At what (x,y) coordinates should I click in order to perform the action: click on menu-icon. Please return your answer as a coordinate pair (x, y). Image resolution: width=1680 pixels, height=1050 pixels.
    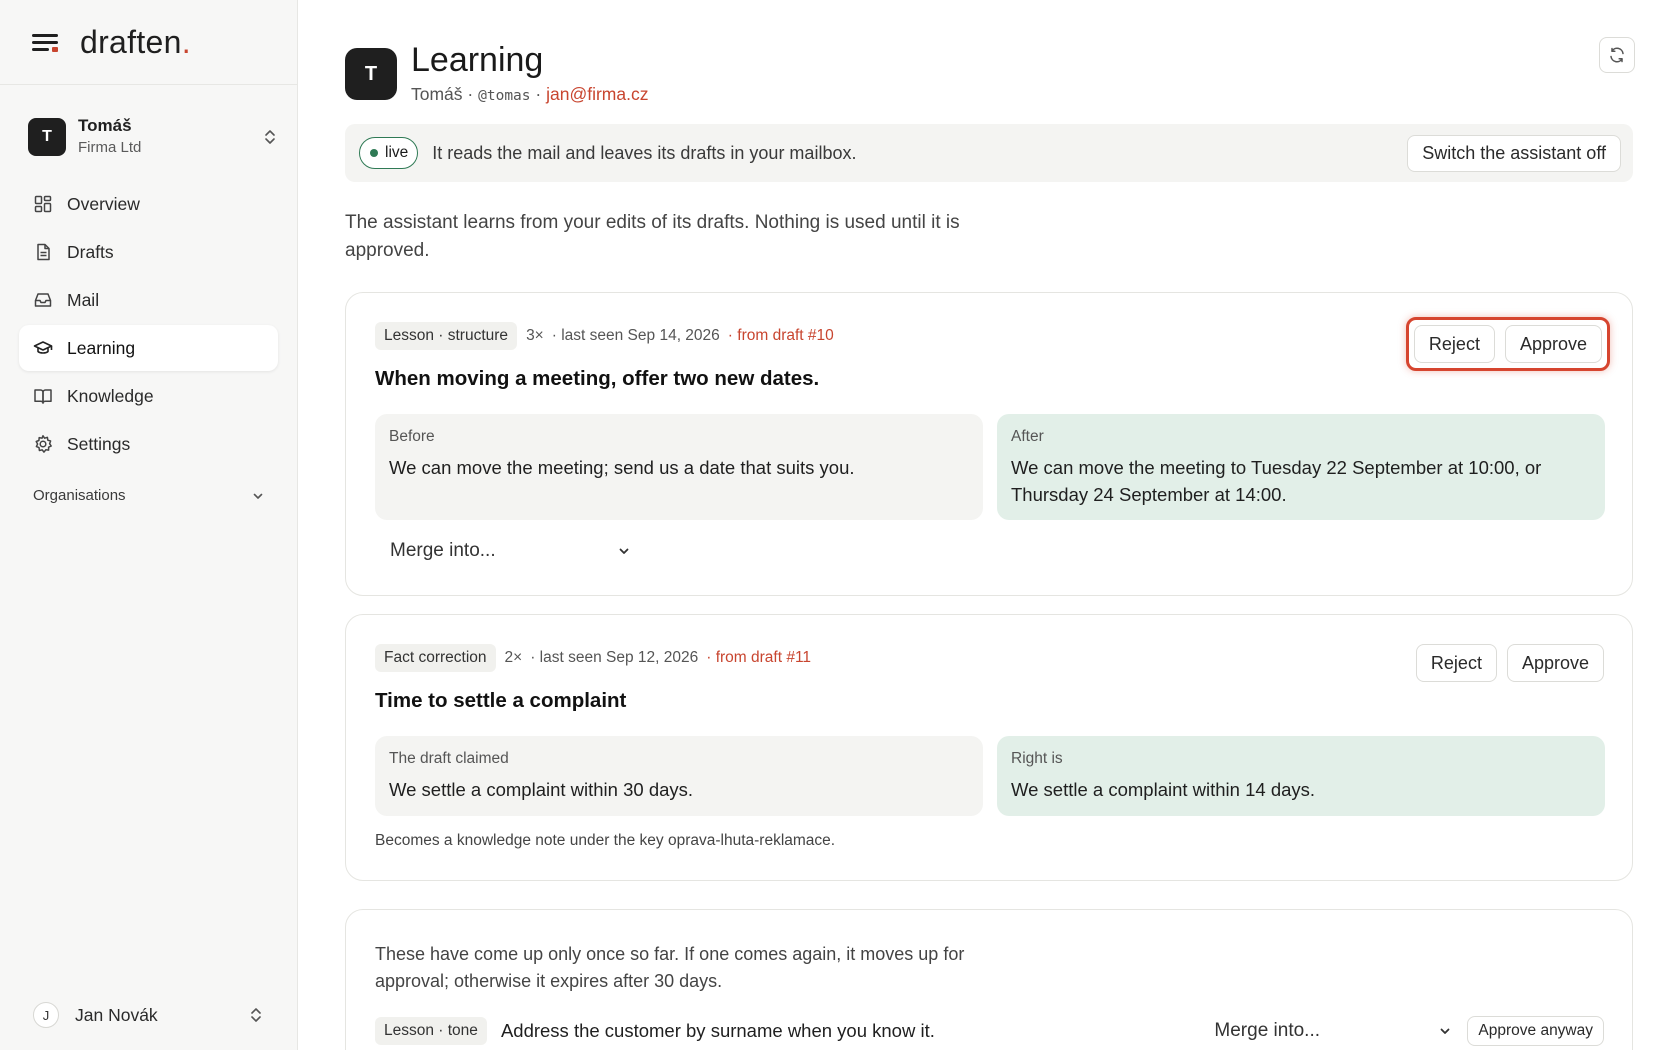
    Looking at the image, I should click on (45, 42).